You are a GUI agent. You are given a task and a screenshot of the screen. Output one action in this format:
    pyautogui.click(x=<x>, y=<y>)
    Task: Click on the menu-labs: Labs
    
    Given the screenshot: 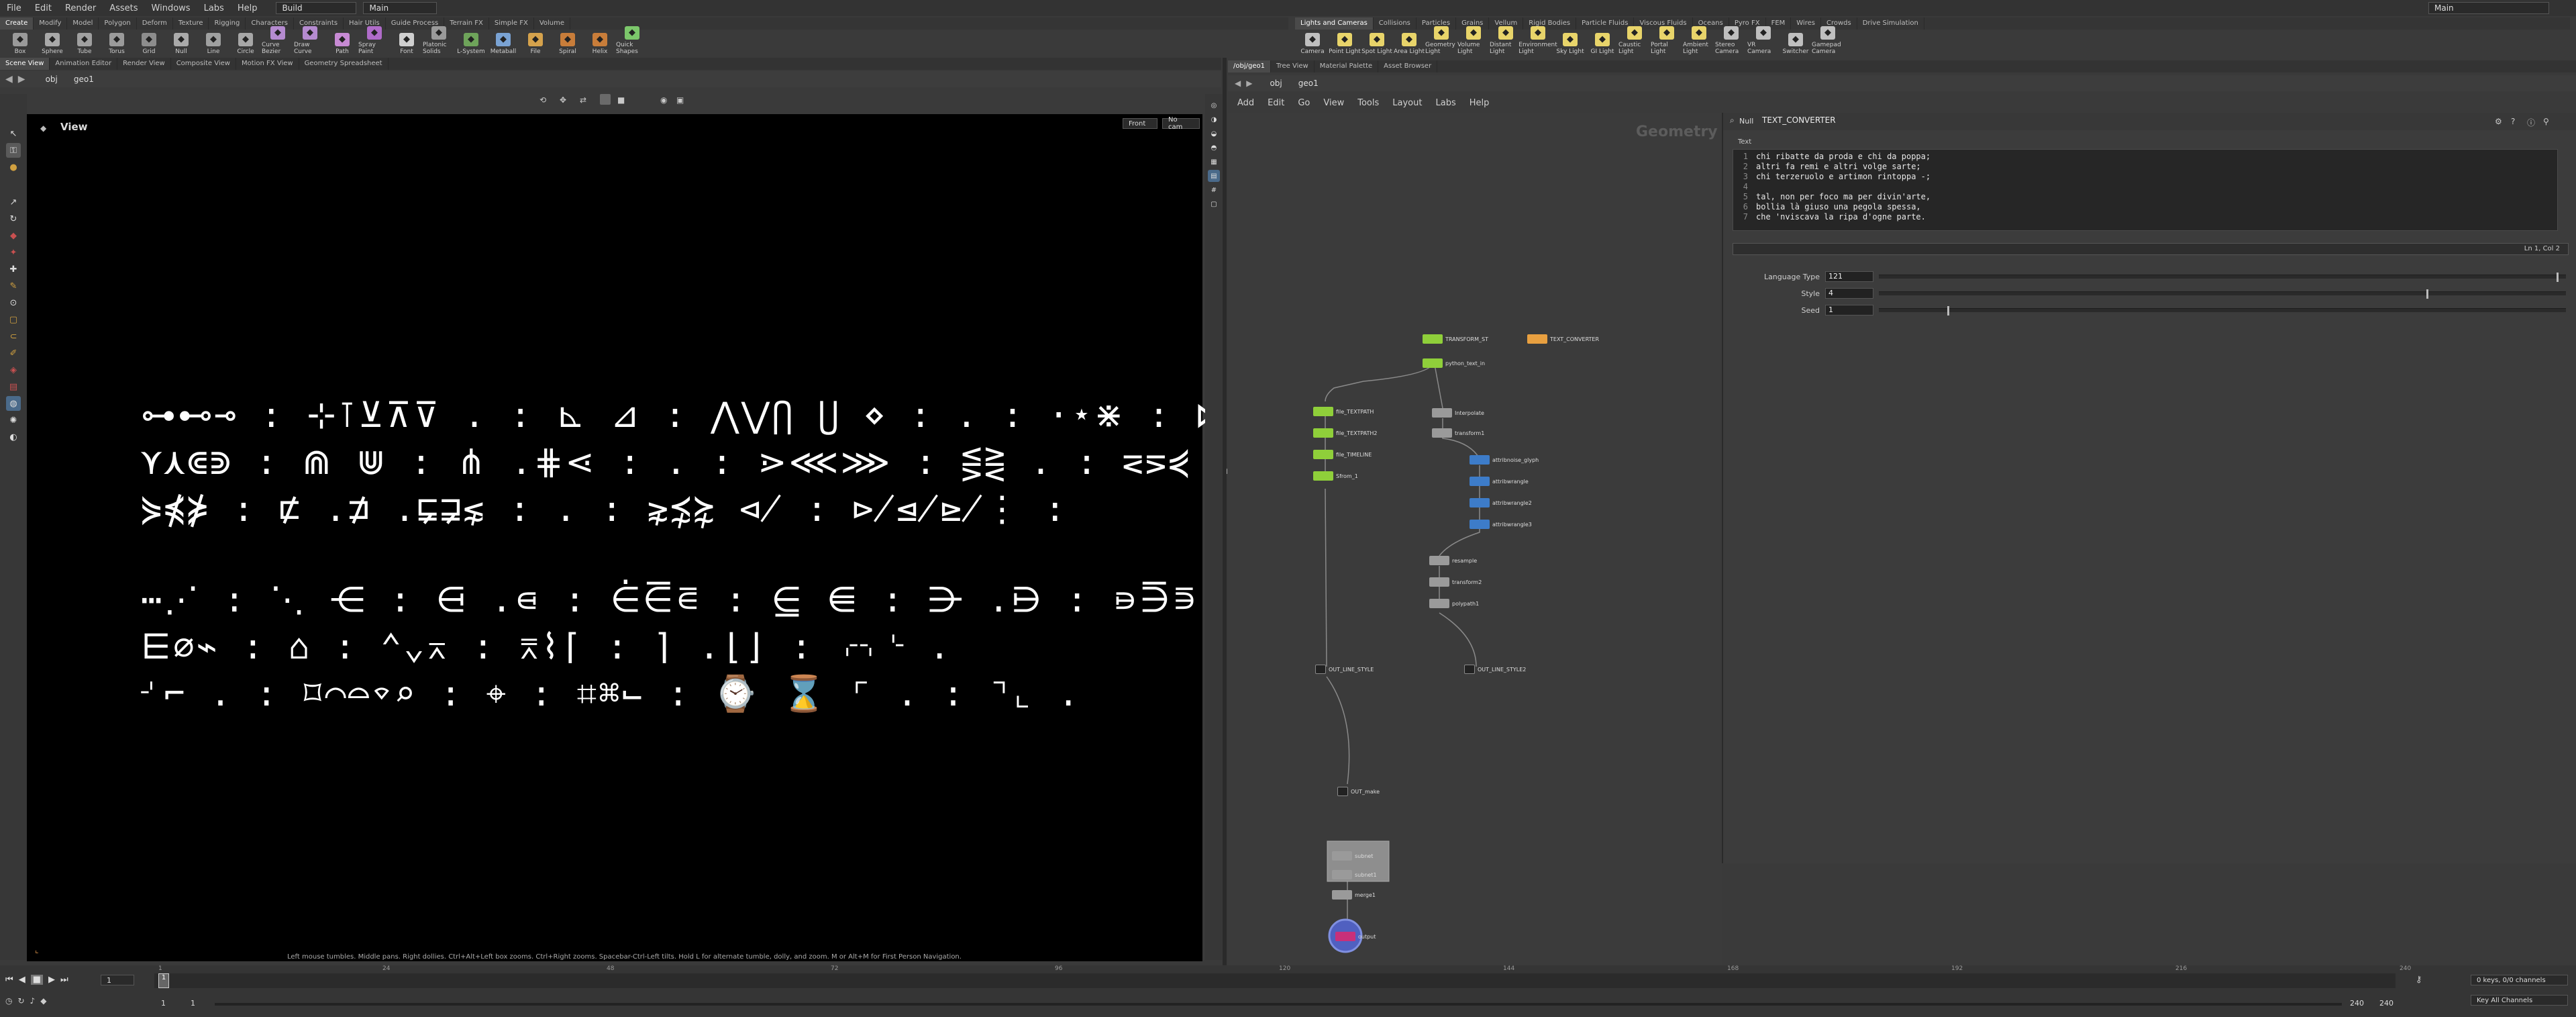 What is the action you would take?
    pyautogui.click(x=214, y=8)
    